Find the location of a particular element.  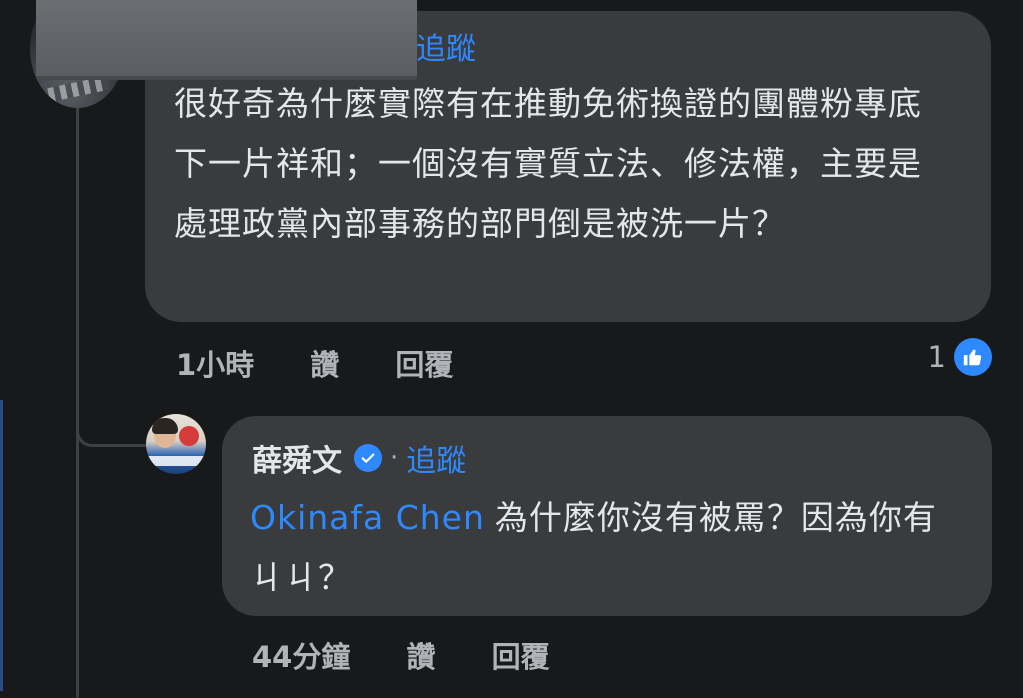

reply-like-button: 讚 is located at coordinates (420, 657).